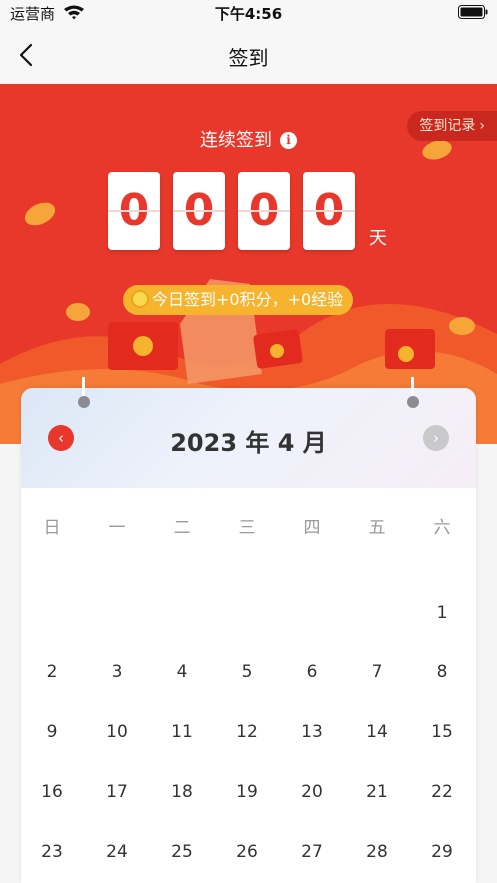 Image resolution: width=497 pixels, height=883 pixels. I want to click on calendar-day: 29, so click(442, 852).